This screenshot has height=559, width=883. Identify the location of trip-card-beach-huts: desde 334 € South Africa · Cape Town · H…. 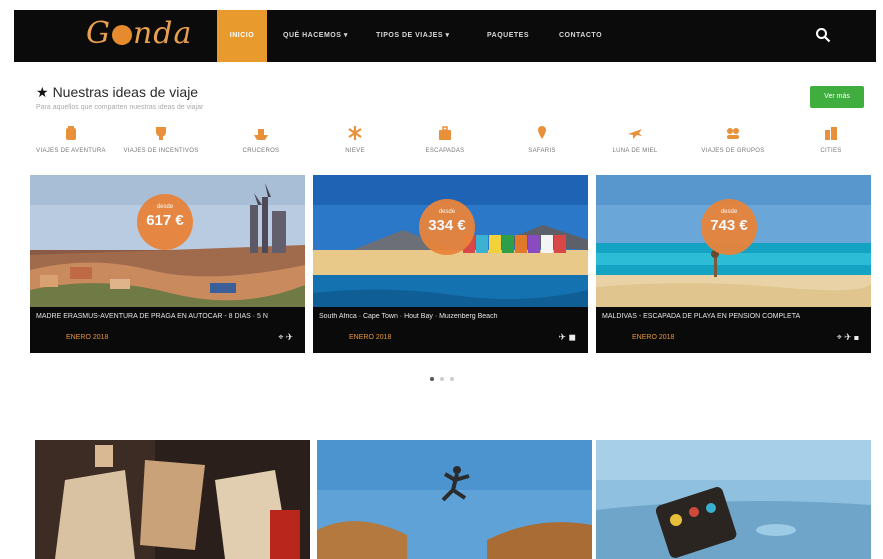
(450, 264).